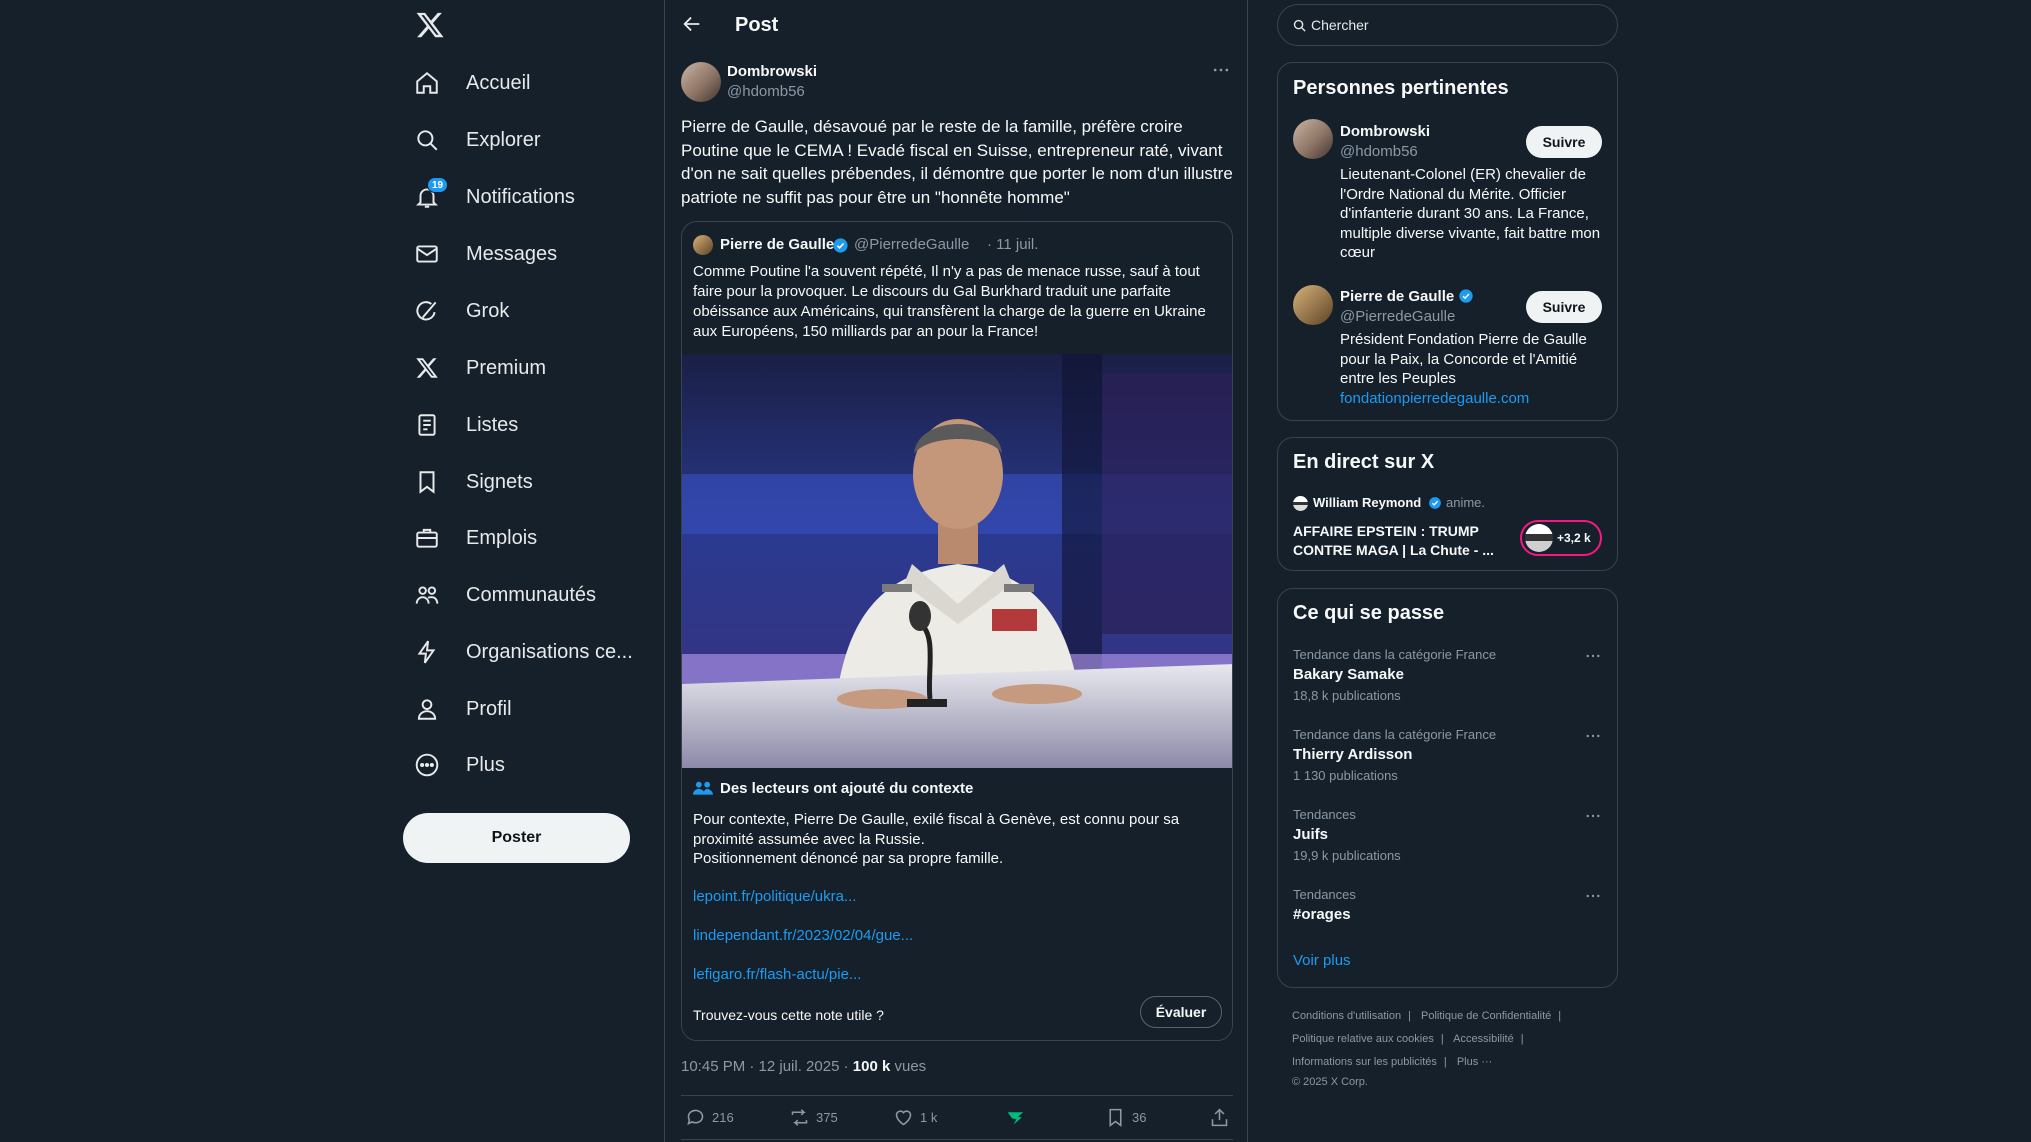 The image size is (2031, 1142). What do you see at coordinates (1363, 1039) in the screenshot?
I see `footer-link: Politique relative aux cookies` at bounding box center [1363, 1039].